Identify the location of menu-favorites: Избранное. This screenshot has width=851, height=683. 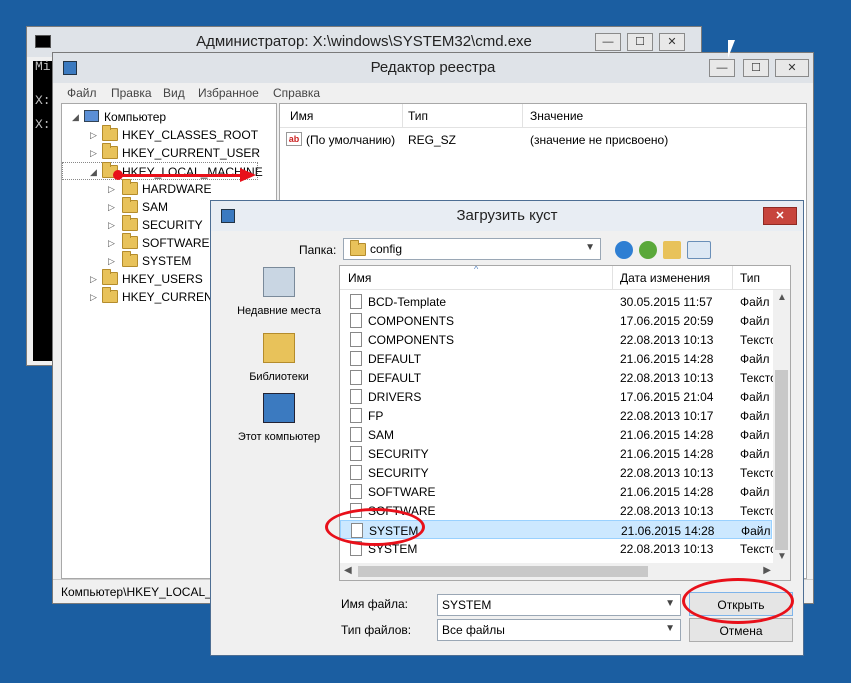
(228, 93).